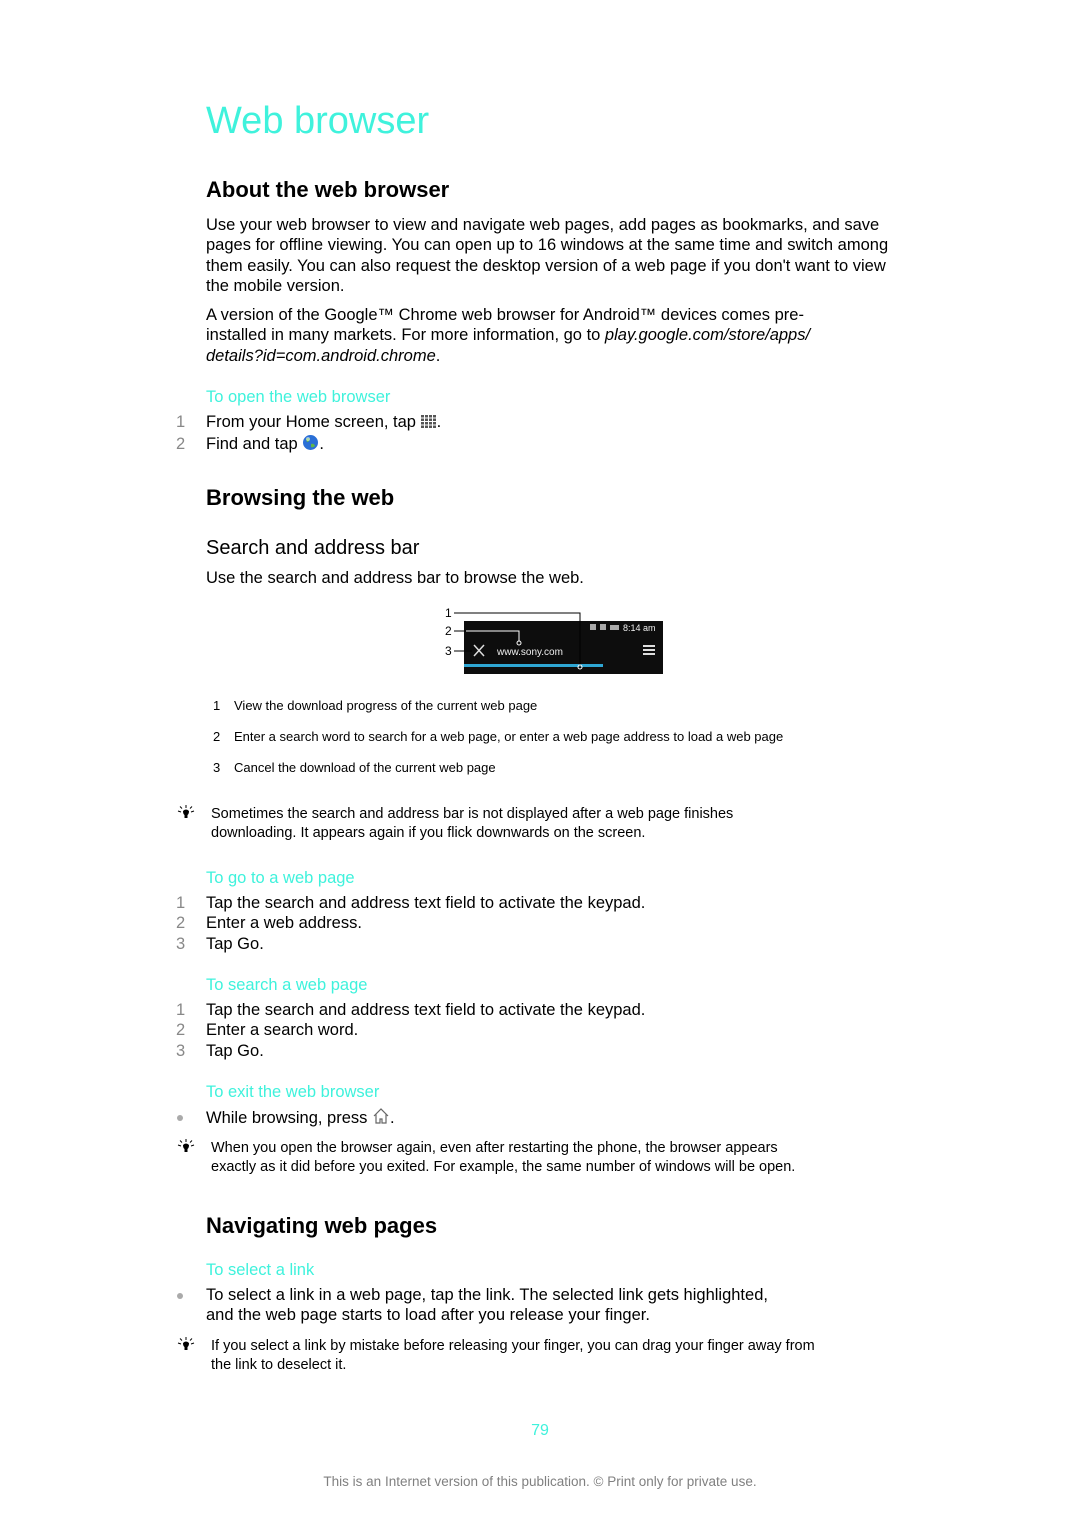 The image size is (1080, 1527). I want to click on address-bar-figure: 1 2 3 www.sony.com 8:14 am, so click(552, 640).